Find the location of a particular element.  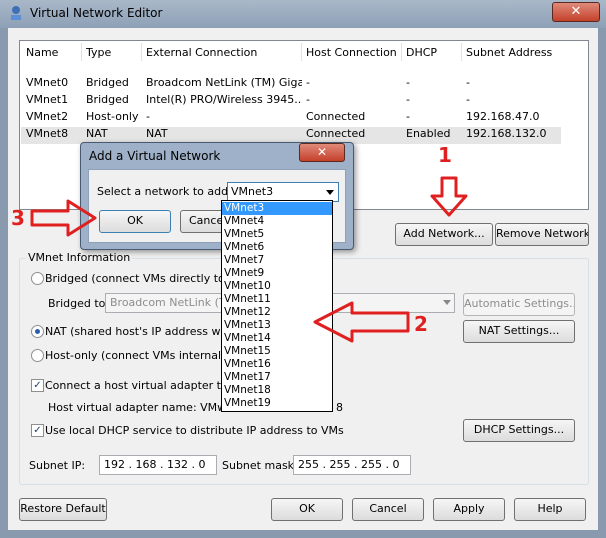

dropdown-option: VMnet18 is located at coordinates (277, 390).